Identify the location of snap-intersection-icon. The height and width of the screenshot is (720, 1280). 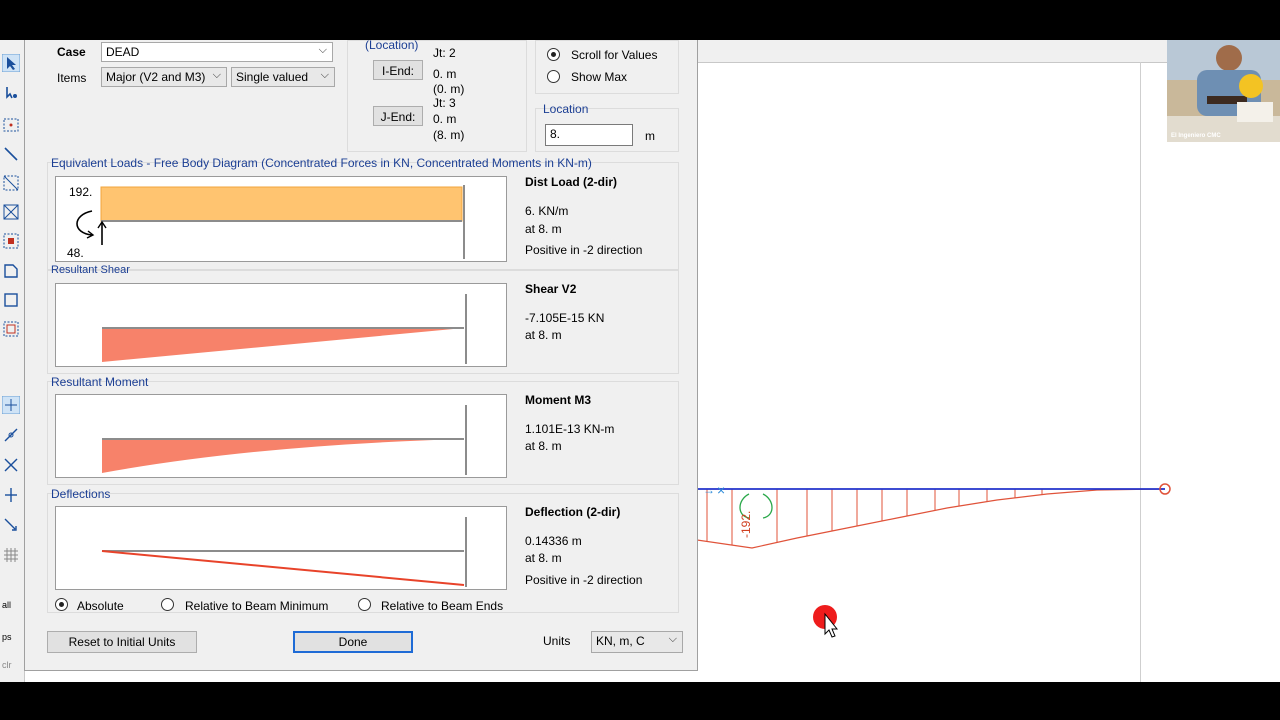
(11, 465).